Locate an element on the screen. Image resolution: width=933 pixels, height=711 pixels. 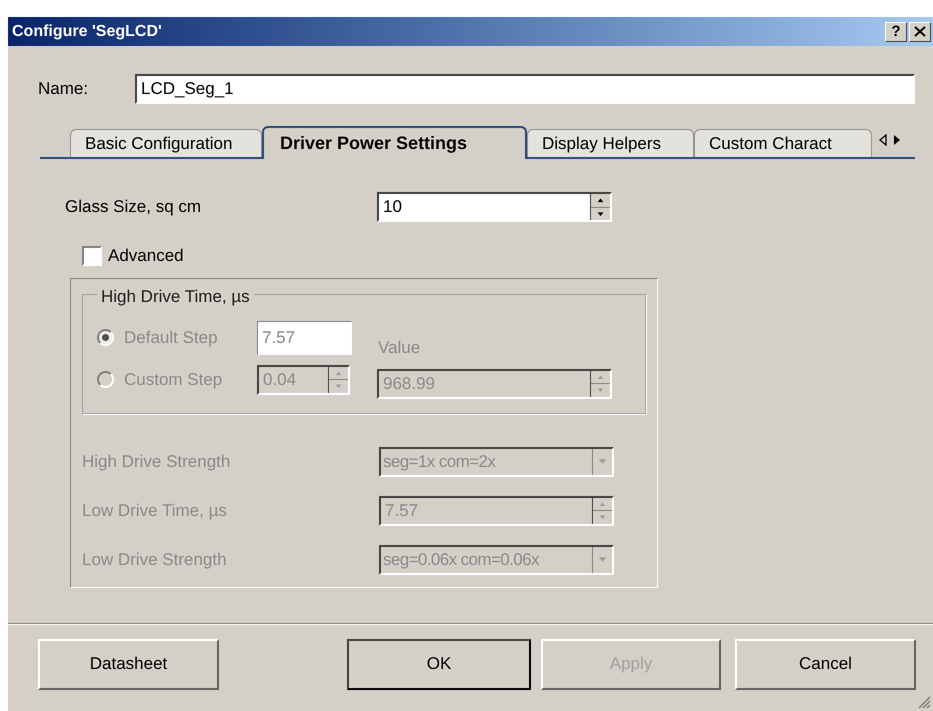
close-button is located at coordinates (920, 32).